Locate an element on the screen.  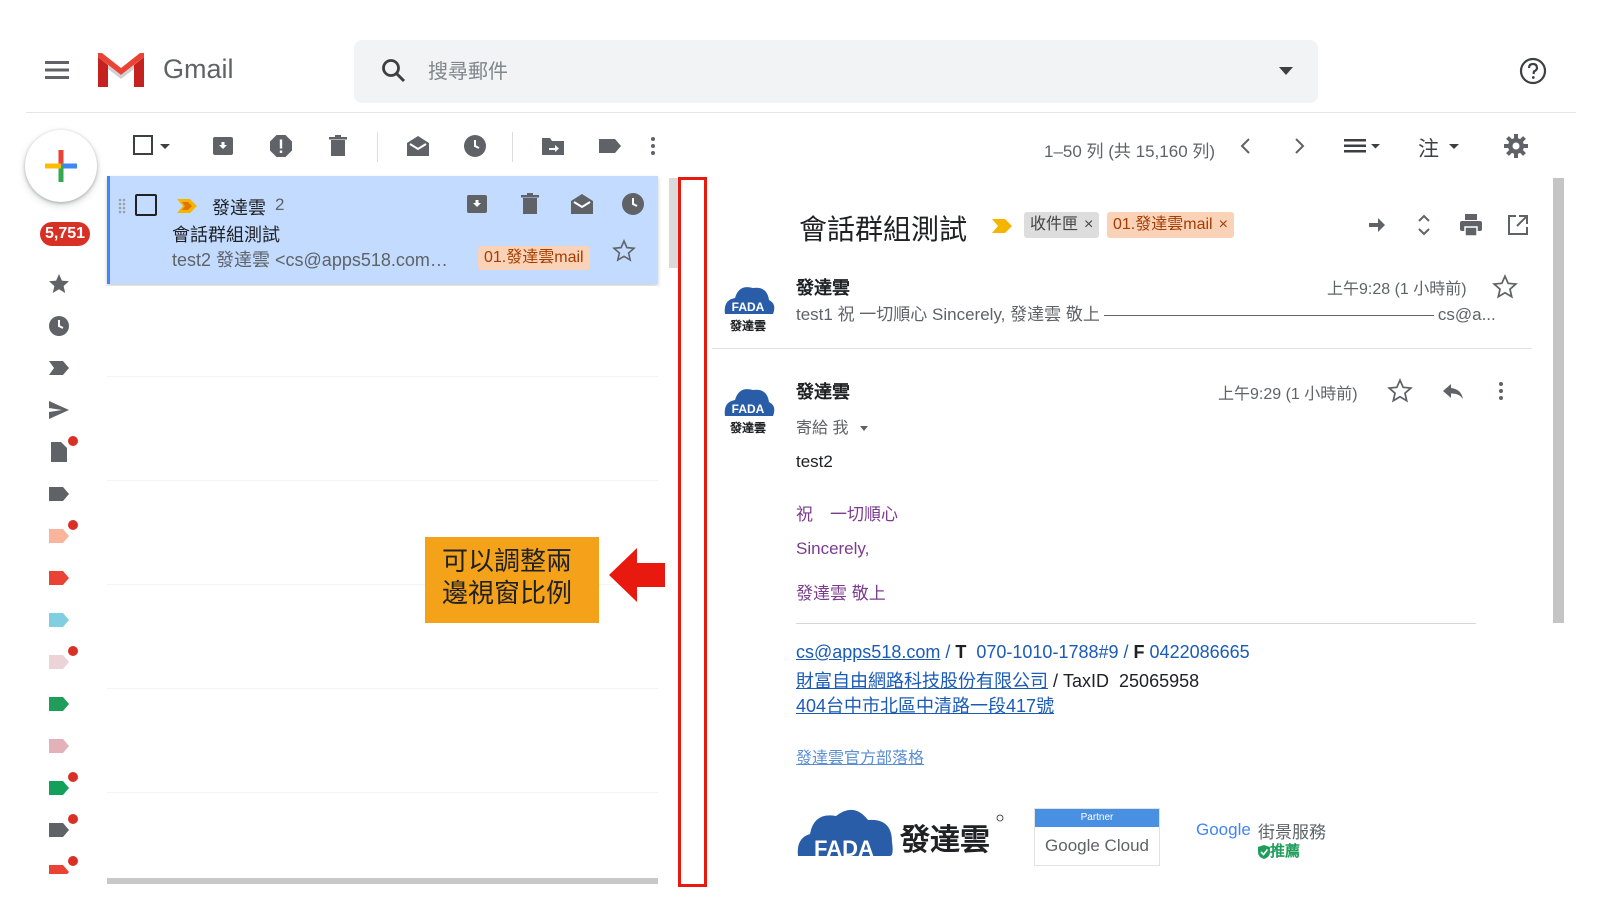
label-red-icon is located at coordinates (59, 578).